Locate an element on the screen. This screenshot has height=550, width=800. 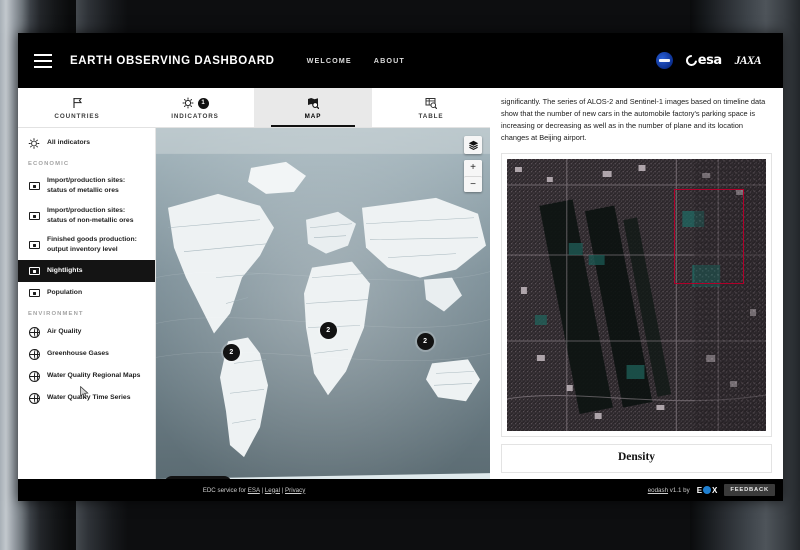
footer-legal-link: Legal is located at coordinates (272, 490).